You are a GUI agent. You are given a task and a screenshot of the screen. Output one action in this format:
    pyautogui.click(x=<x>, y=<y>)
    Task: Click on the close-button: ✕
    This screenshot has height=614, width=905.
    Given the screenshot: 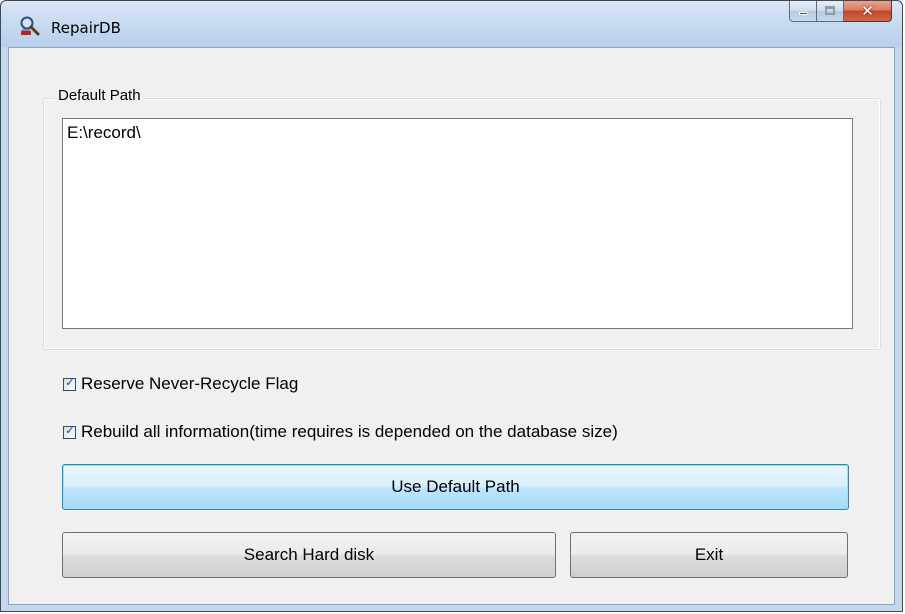 What is the action you would take?
    pyautogui.click(x=868, y=11)
    